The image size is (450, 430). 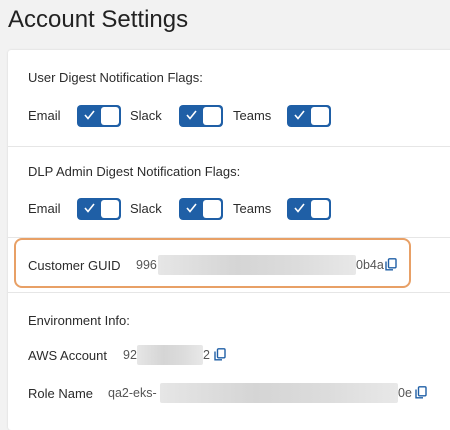 I want to click on dlp-digest-email-toggle, so click(x=99, y=209).